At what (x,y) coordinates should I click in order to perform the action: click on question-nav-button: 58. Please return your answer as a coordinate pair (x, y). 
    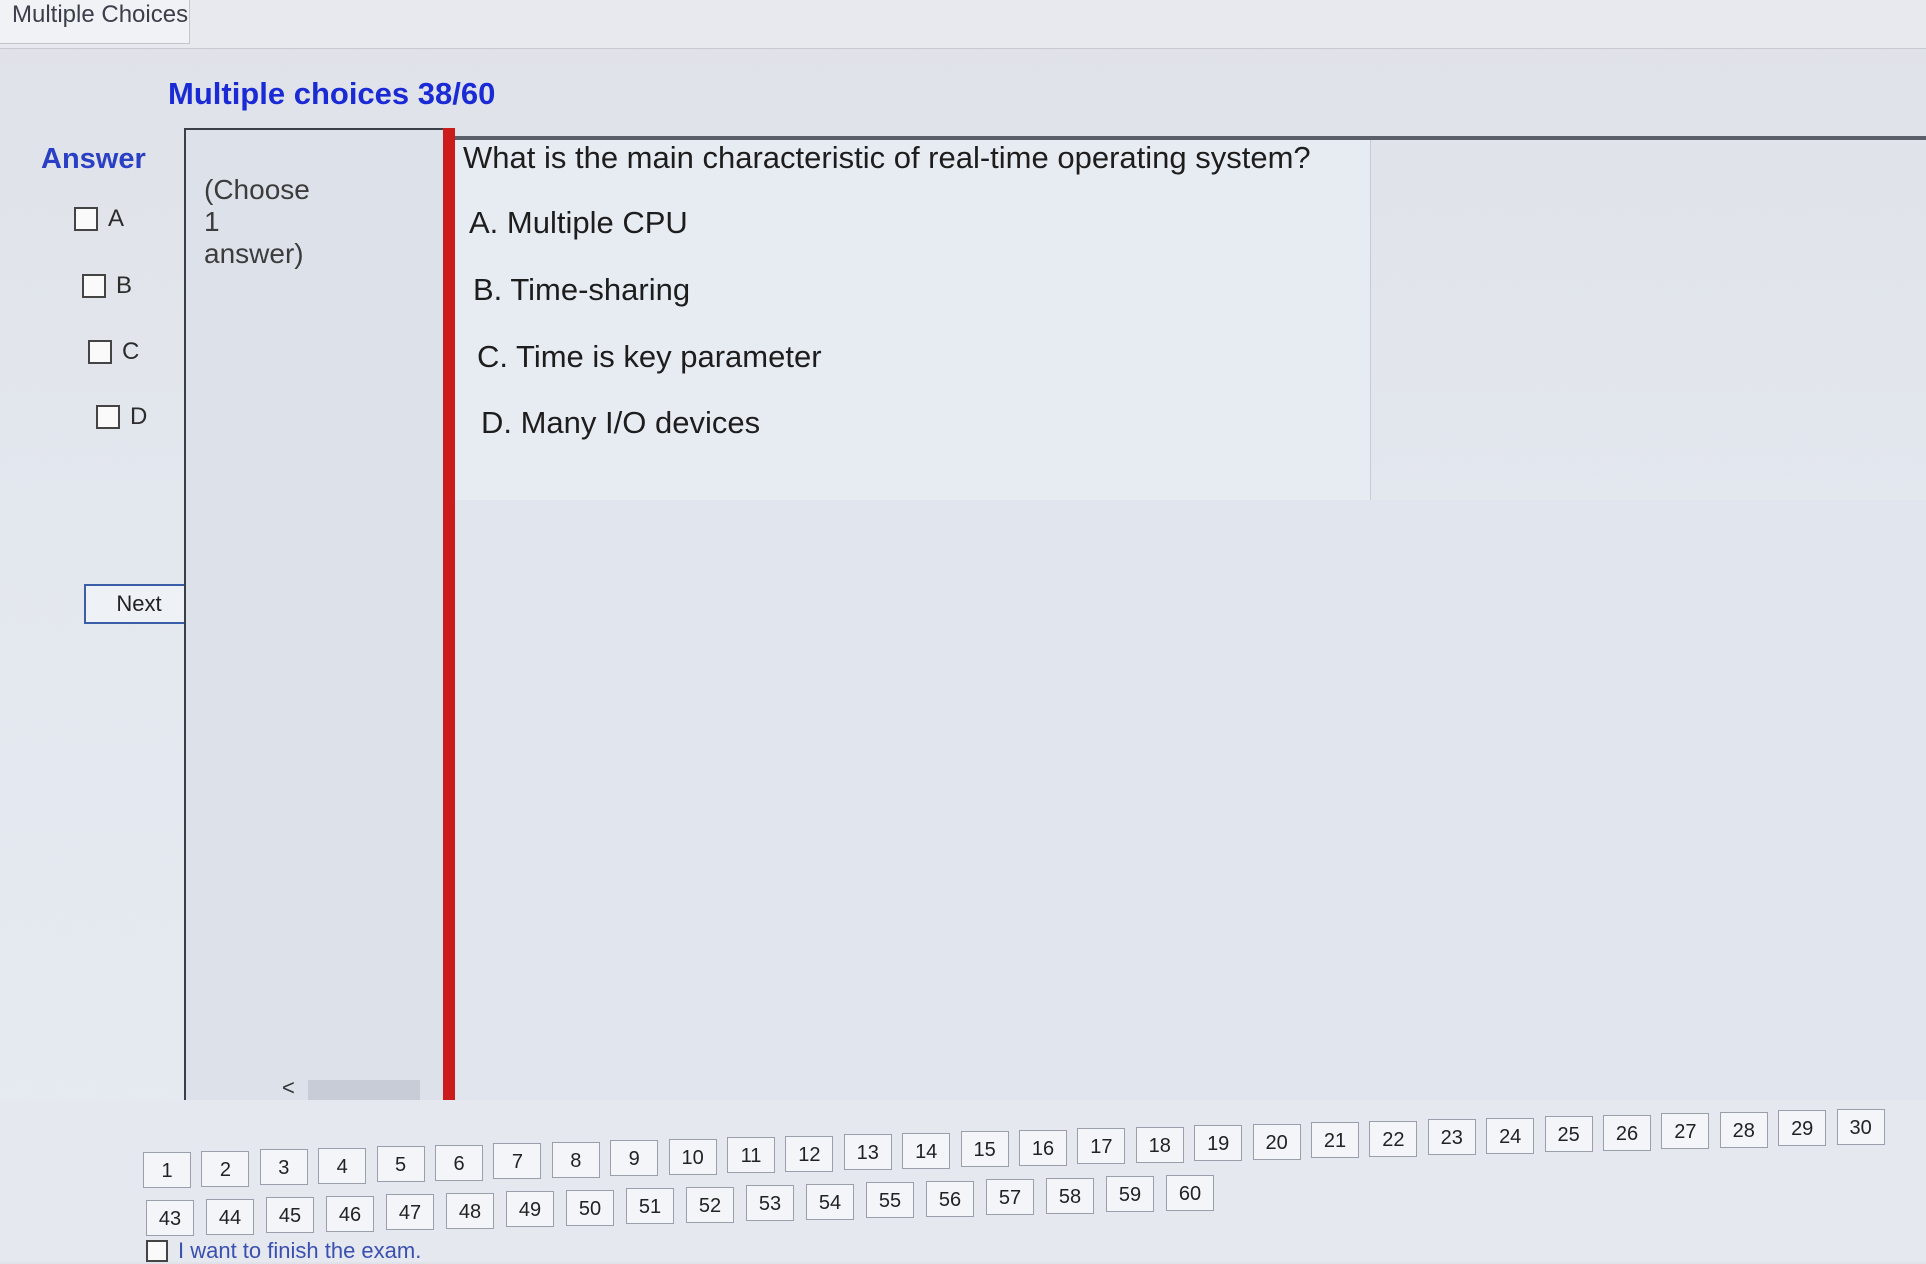
    Looking at the image, I should click on (1070, 1195).